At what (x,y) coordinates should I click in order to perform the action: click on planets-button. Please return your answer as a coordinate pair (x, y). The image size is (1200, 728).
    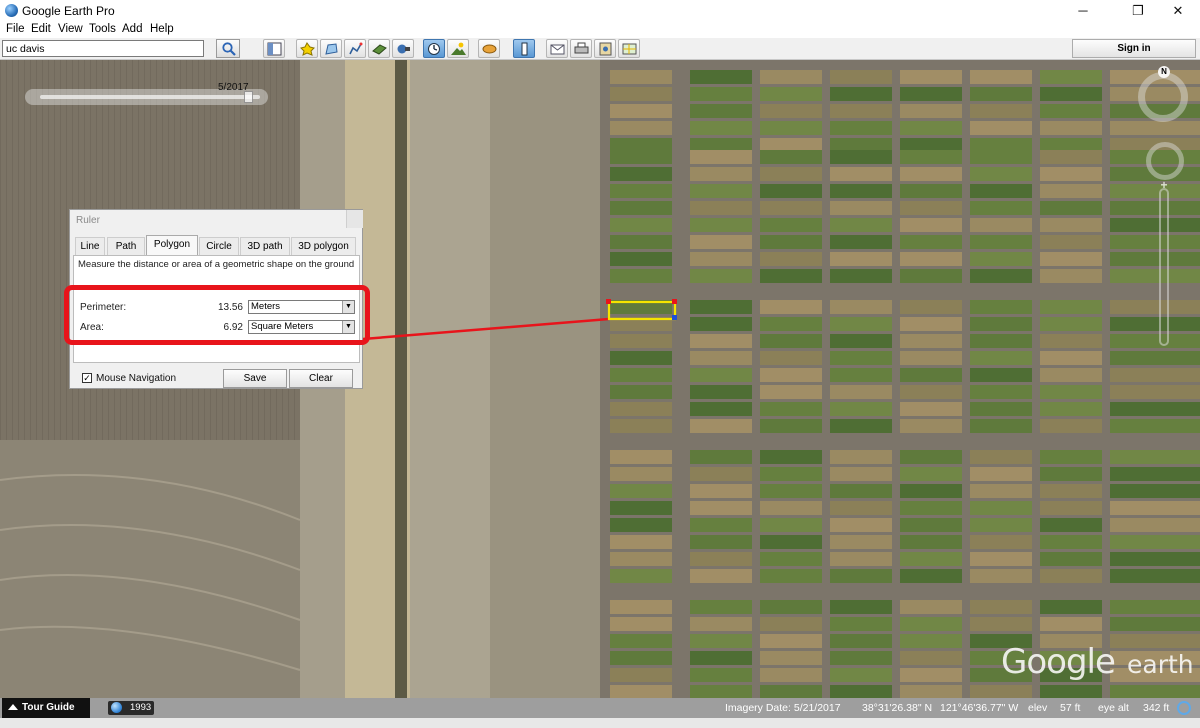
    Looking at the image, I should click on (489, 48).